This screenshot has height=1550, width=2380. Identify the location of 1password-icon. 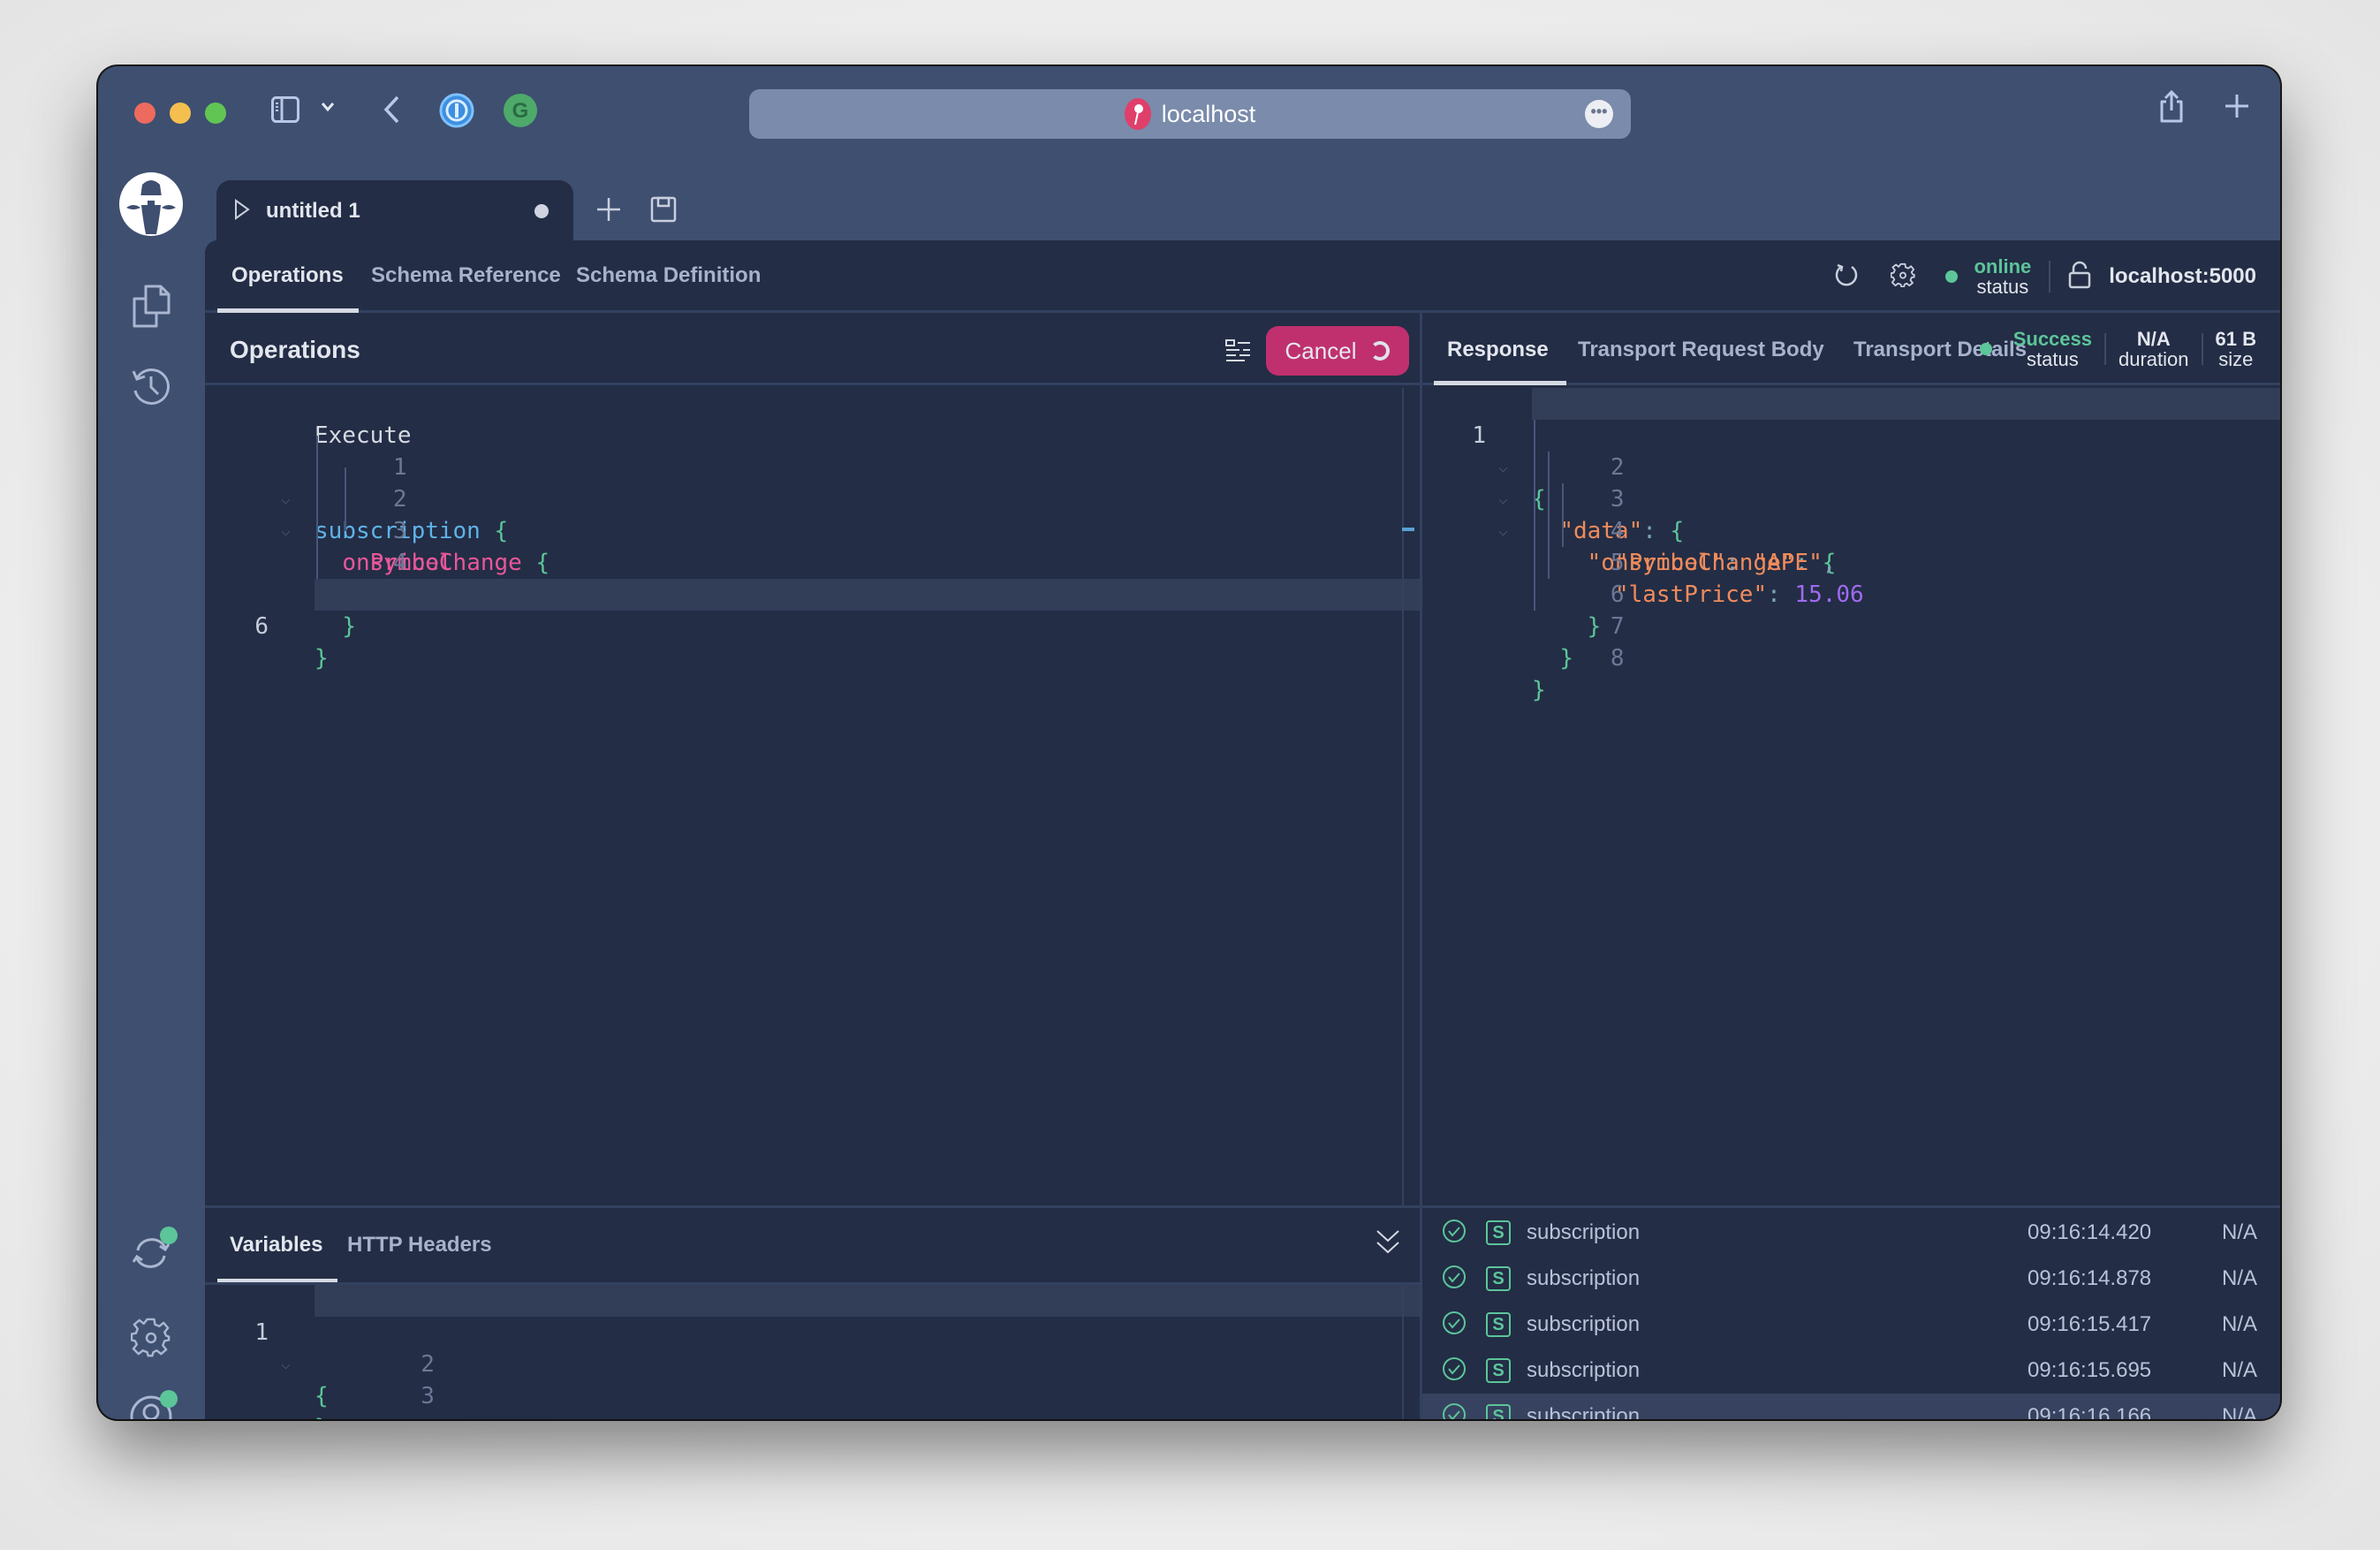
(456, 111).